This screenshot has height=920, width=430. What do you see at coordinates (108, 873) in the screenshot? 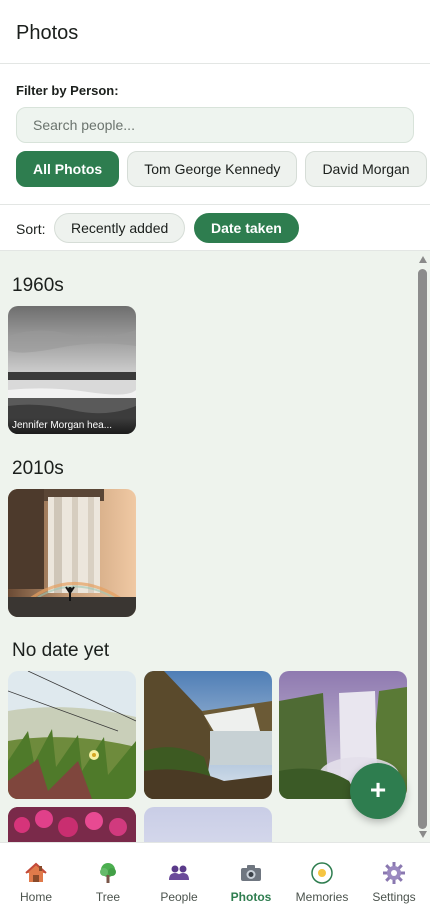
I see `tree-icon` at bounding box center [108, 873].